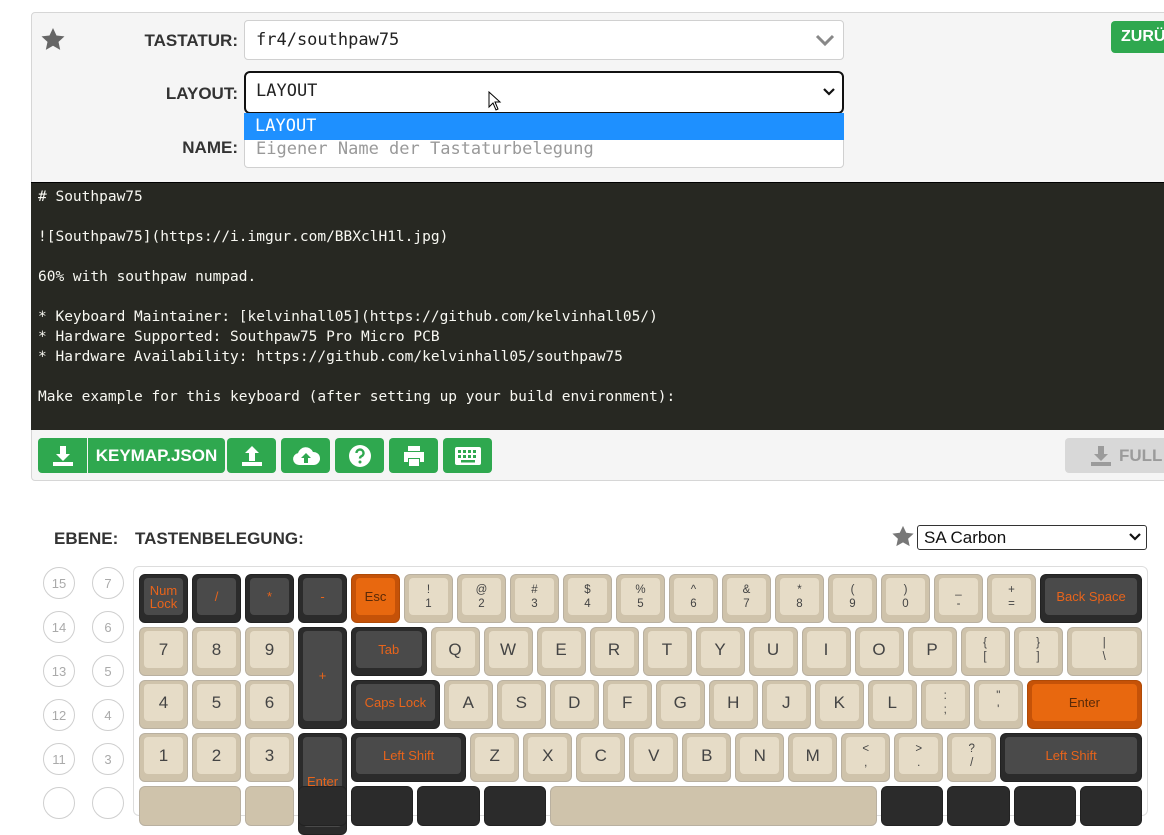 The width and height of the screenshot is (1164, 835). What do you see at coordinates (468, 704) in the screenshot?
I see `key: A` at bounding box center [468, 704].